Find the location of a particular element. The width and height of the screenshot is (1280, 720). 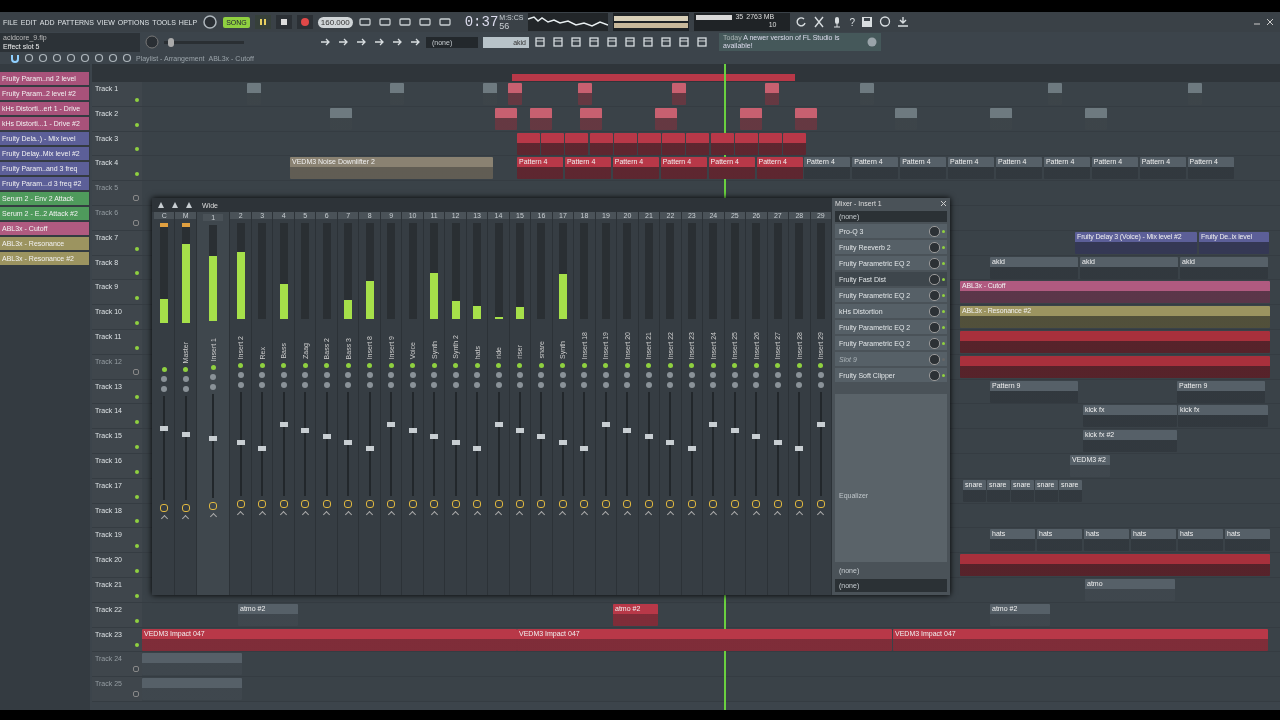

tempo-display: 160.000 is located at coordinates (335, 22).